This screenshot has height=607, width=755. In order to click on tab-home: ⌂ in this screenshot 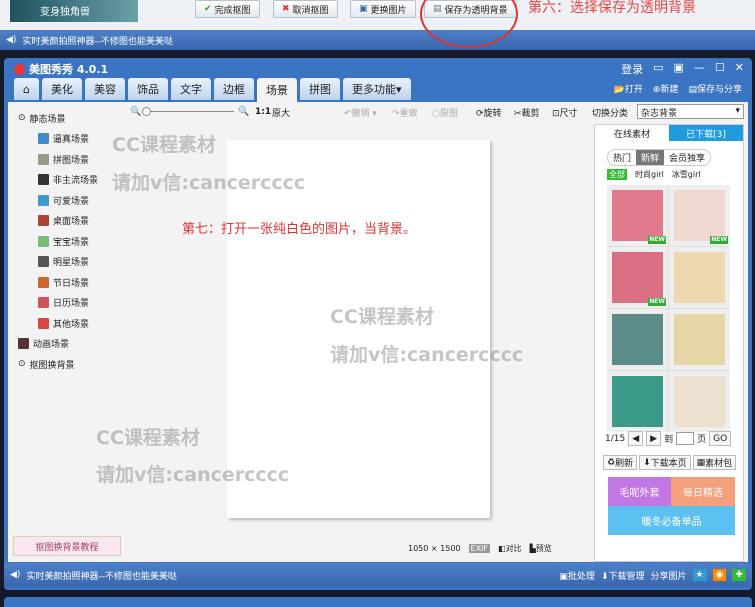, I will do `click(26, 89)`.